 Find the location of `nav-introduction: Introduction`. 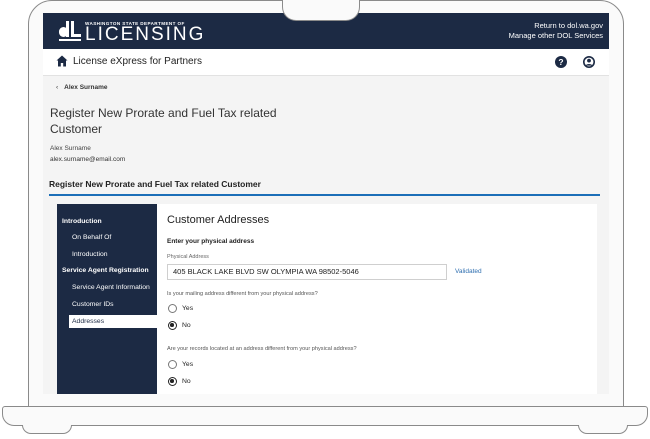

nav-introduction: Introduction is located at coordinates (108, 254).